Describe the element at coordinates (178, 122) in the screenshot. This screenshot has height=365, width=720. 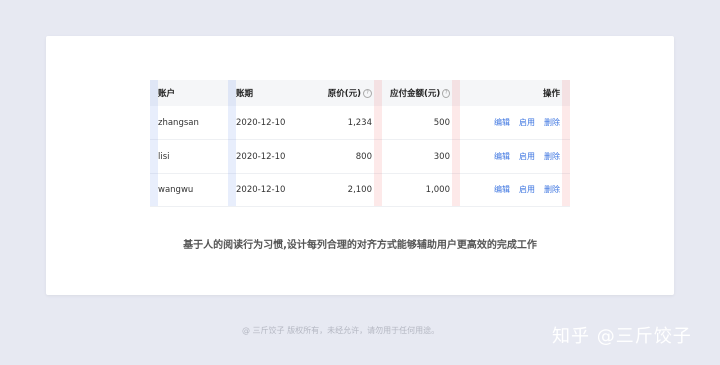
I see `cell-account: zhangsan` at that location.